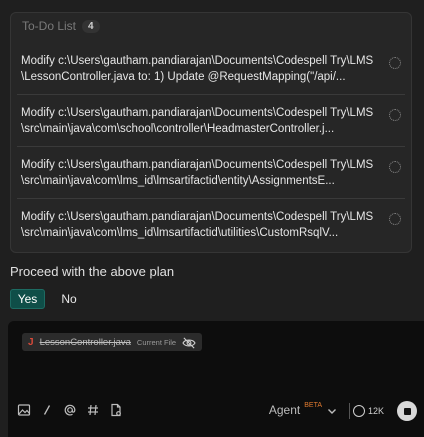  I want to click on image-icon, so click(24, 410).